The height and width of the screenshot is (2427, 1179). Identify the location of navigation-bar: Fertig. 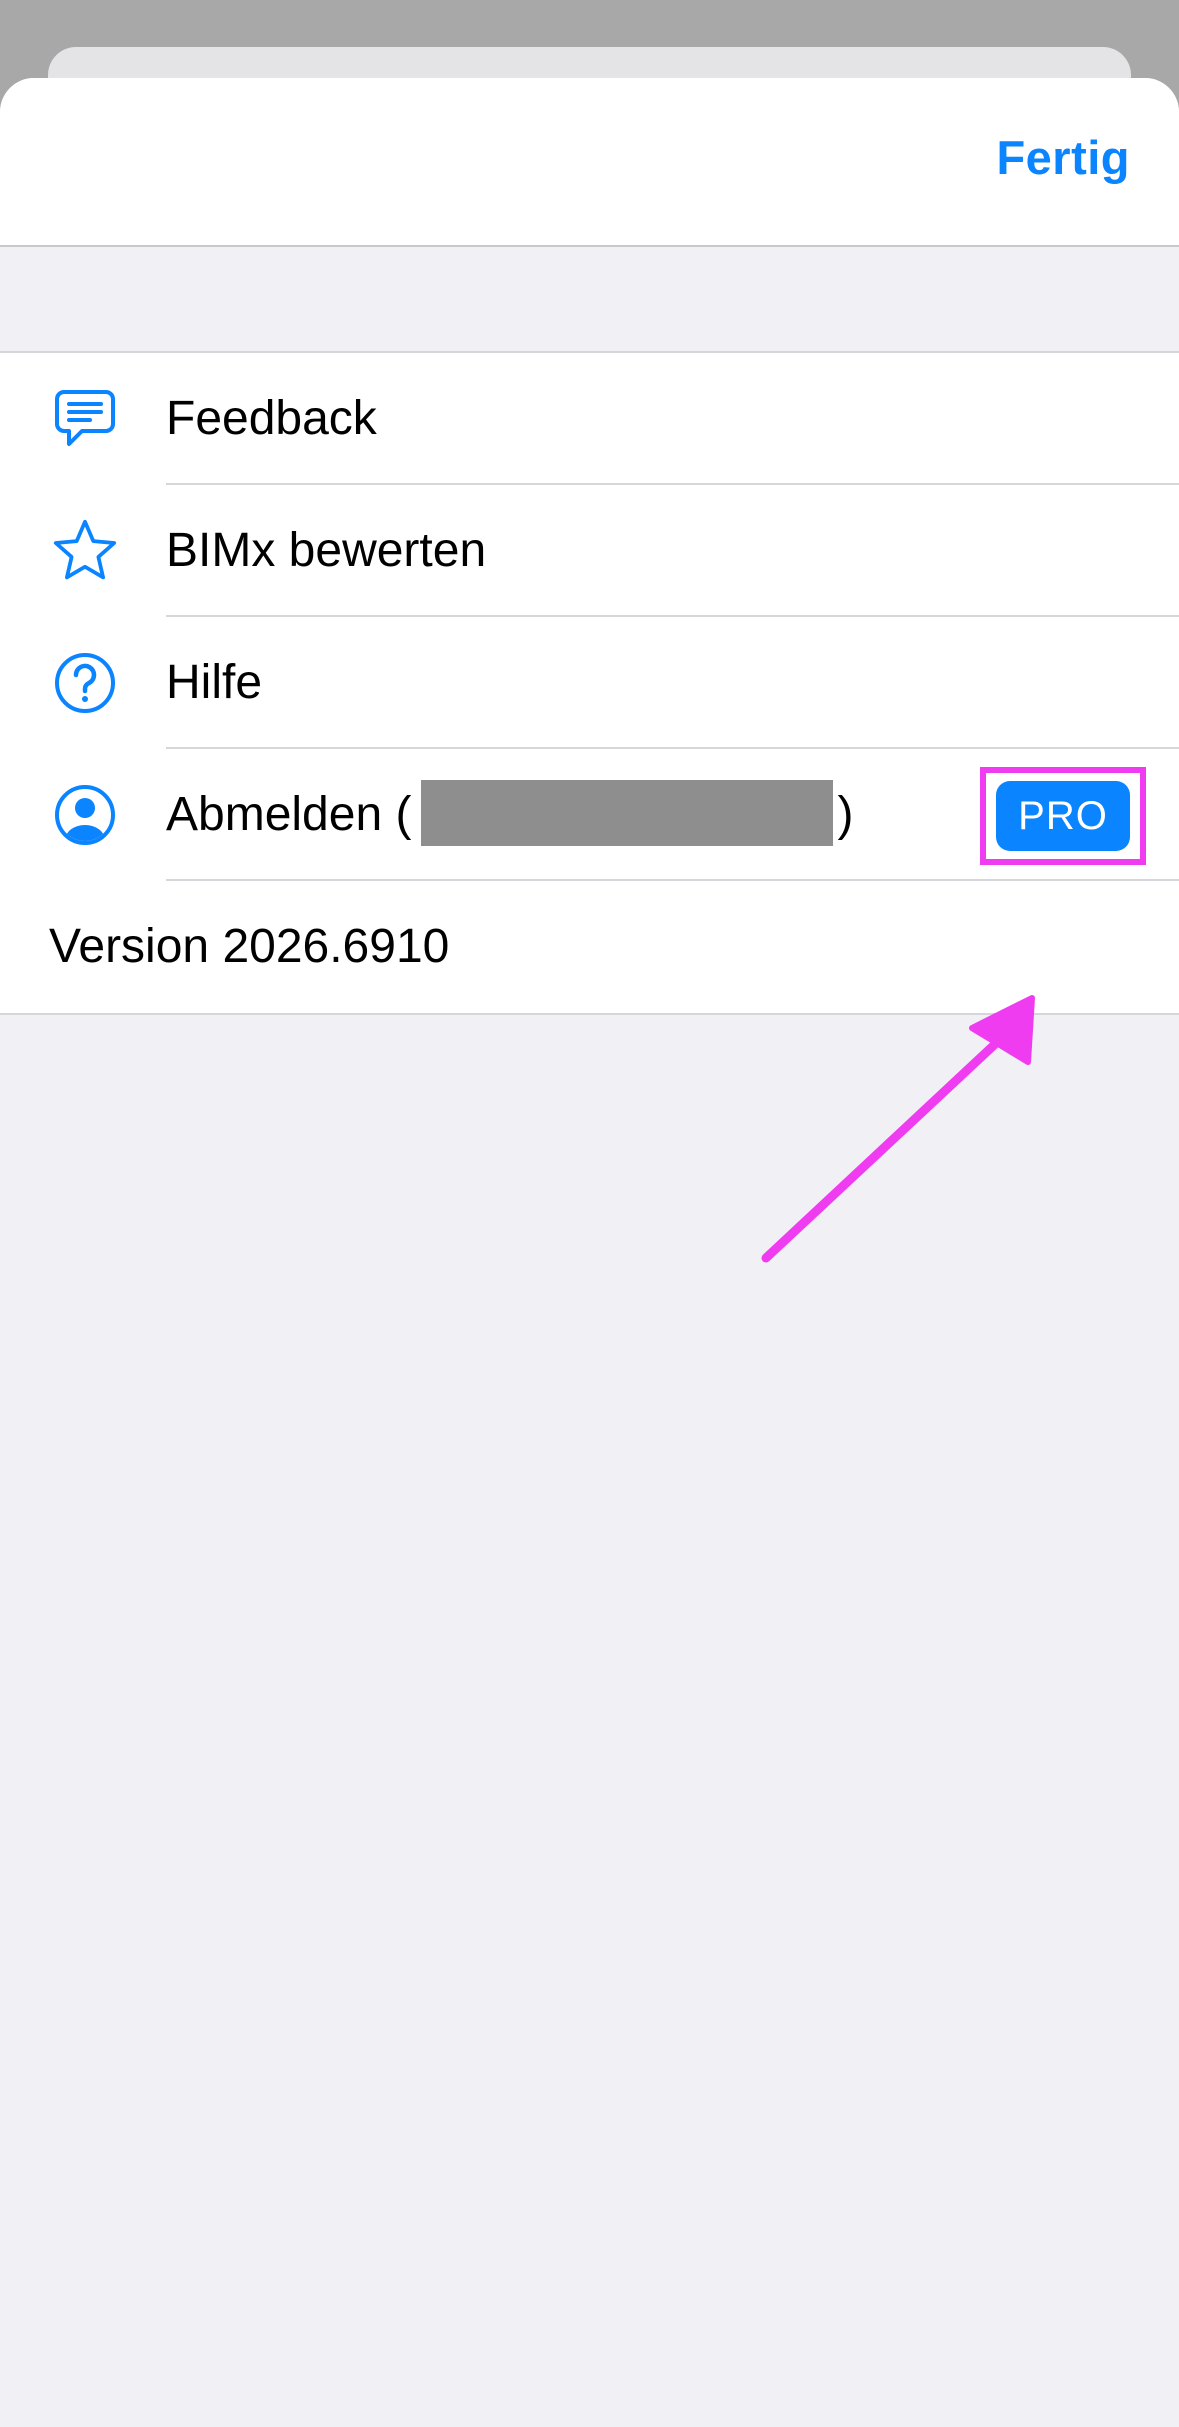
(589, 162).